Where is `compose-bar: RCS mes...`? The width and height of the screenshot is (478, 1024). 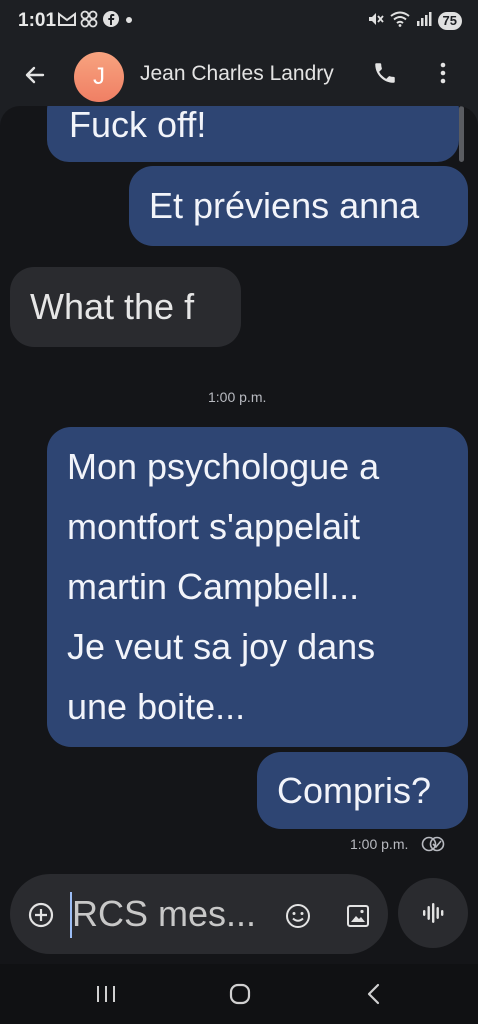
compose-bar: RCS mes... is located at coordinates (199, 914).